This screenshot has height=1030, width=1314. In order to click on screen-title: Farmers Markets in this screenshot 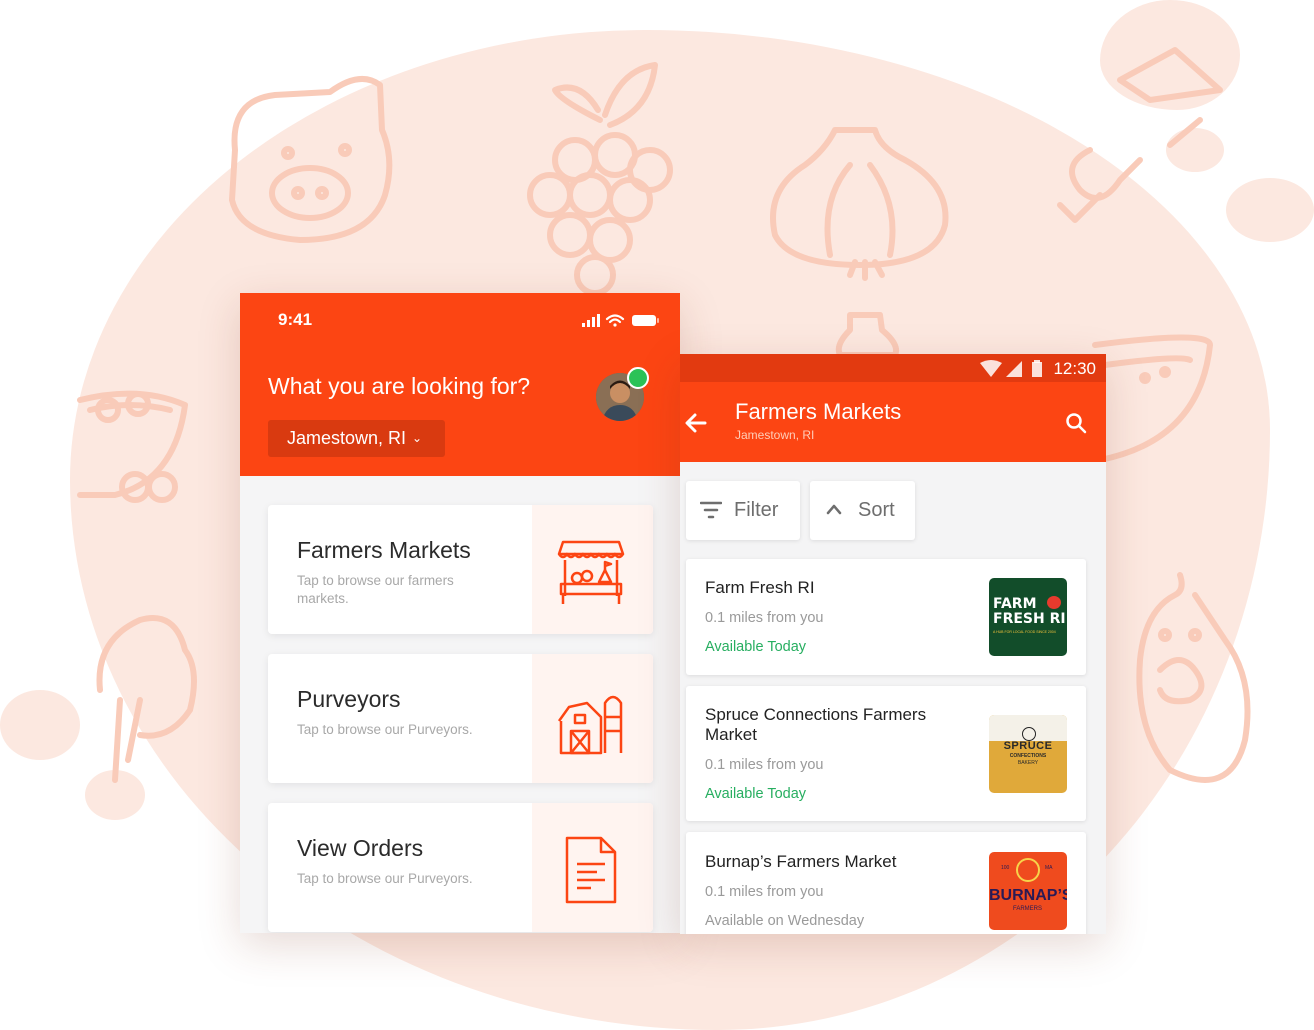, I will do `click(818, 411)`.